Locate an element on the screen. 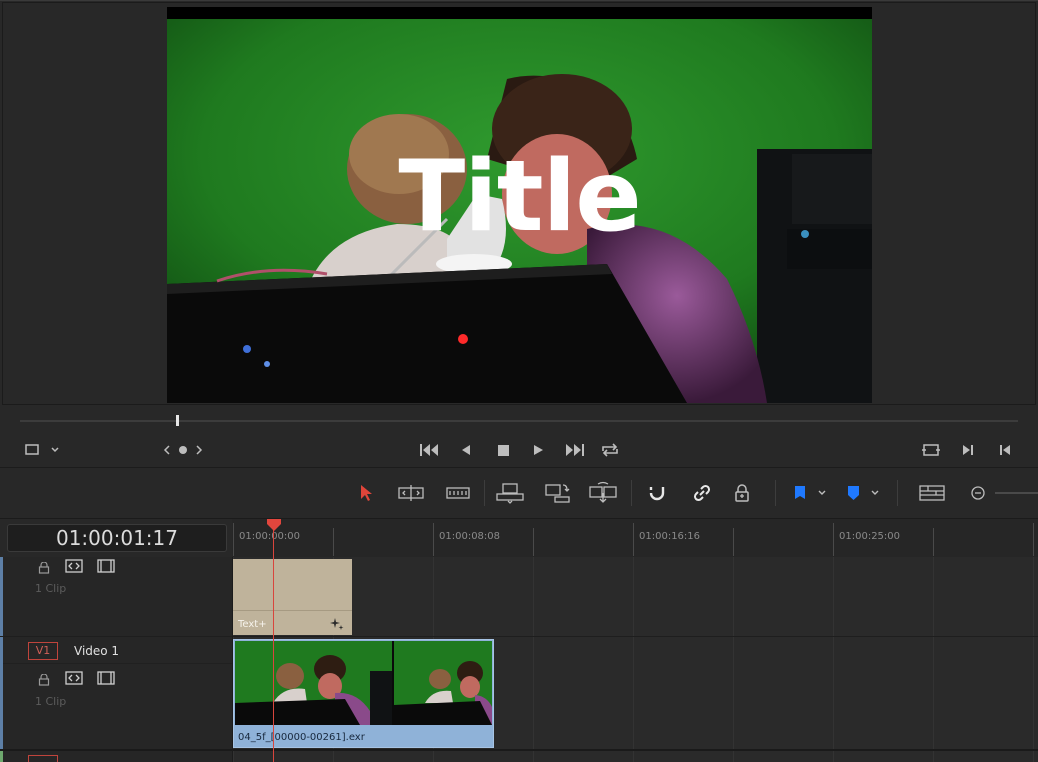 Image resolution: width=1038 pixels, height=762 pixels. go-to-last-frame-button is located at coordinates (574, 450).